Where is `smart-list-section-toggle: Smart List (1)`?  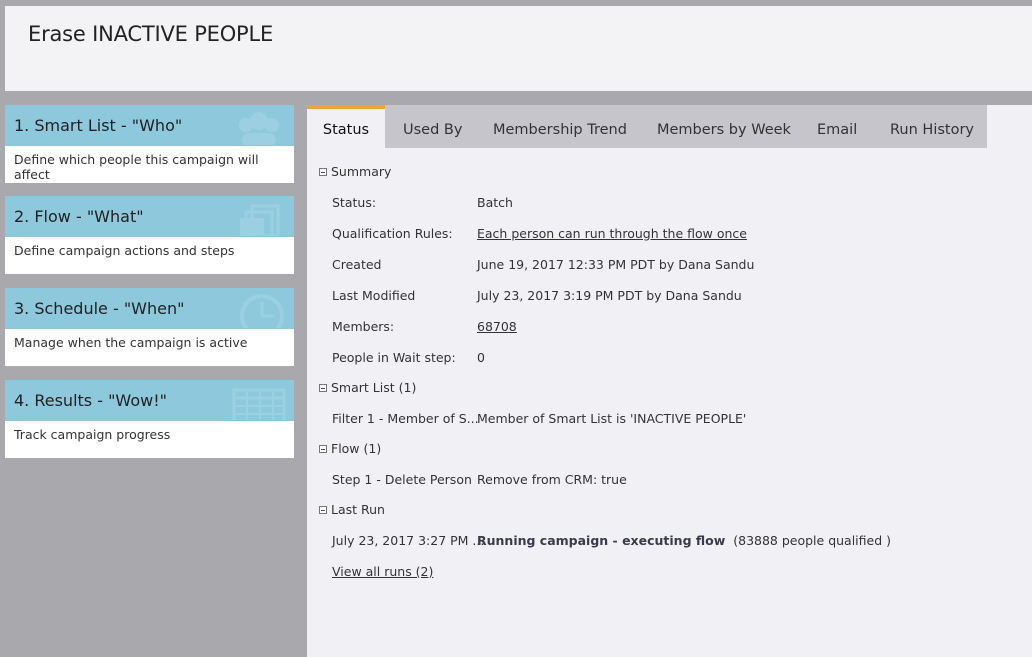 smart-list-section-toggle: Smart List (1) is located at coordinates (367, 387).